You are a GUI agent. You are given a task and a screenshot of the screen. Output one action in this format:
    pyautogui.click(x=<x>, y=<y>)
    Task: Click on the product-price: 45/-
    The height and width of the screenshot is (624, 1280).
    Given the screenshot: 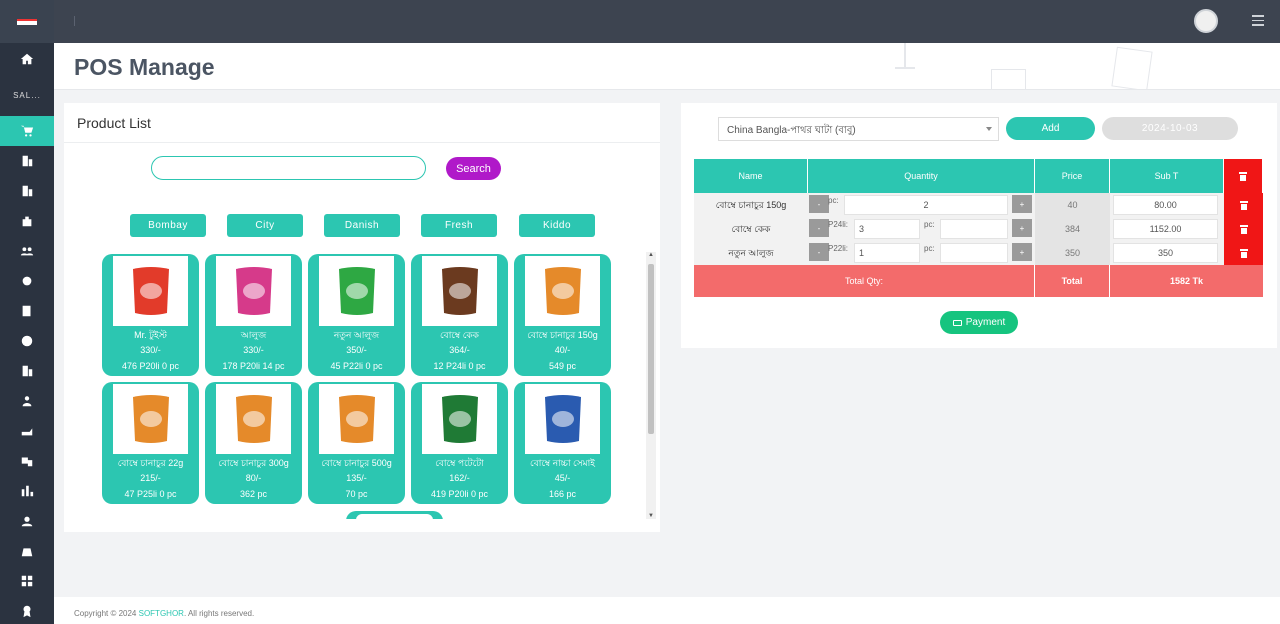 What is the action you would take?
    pyautogui.click(x=562, y=478)
    